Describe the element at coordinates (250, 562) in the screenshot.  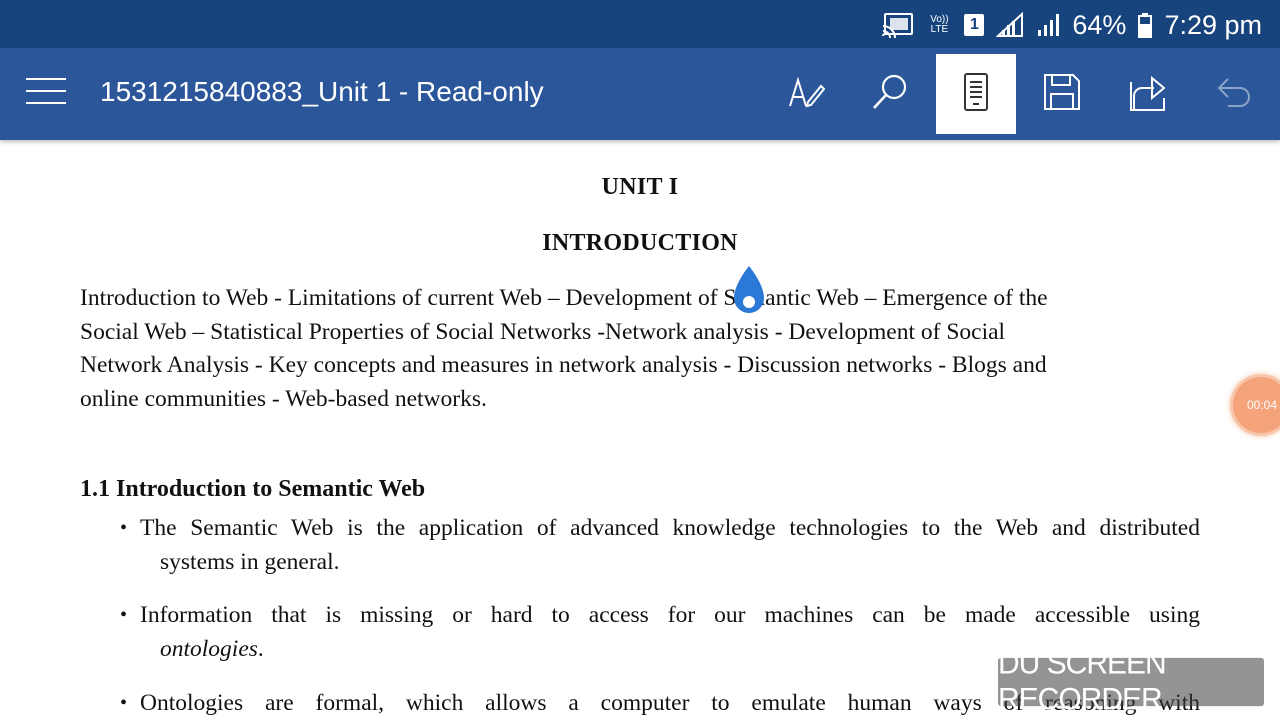
I see `bullet-line: systems in general.` at that location.